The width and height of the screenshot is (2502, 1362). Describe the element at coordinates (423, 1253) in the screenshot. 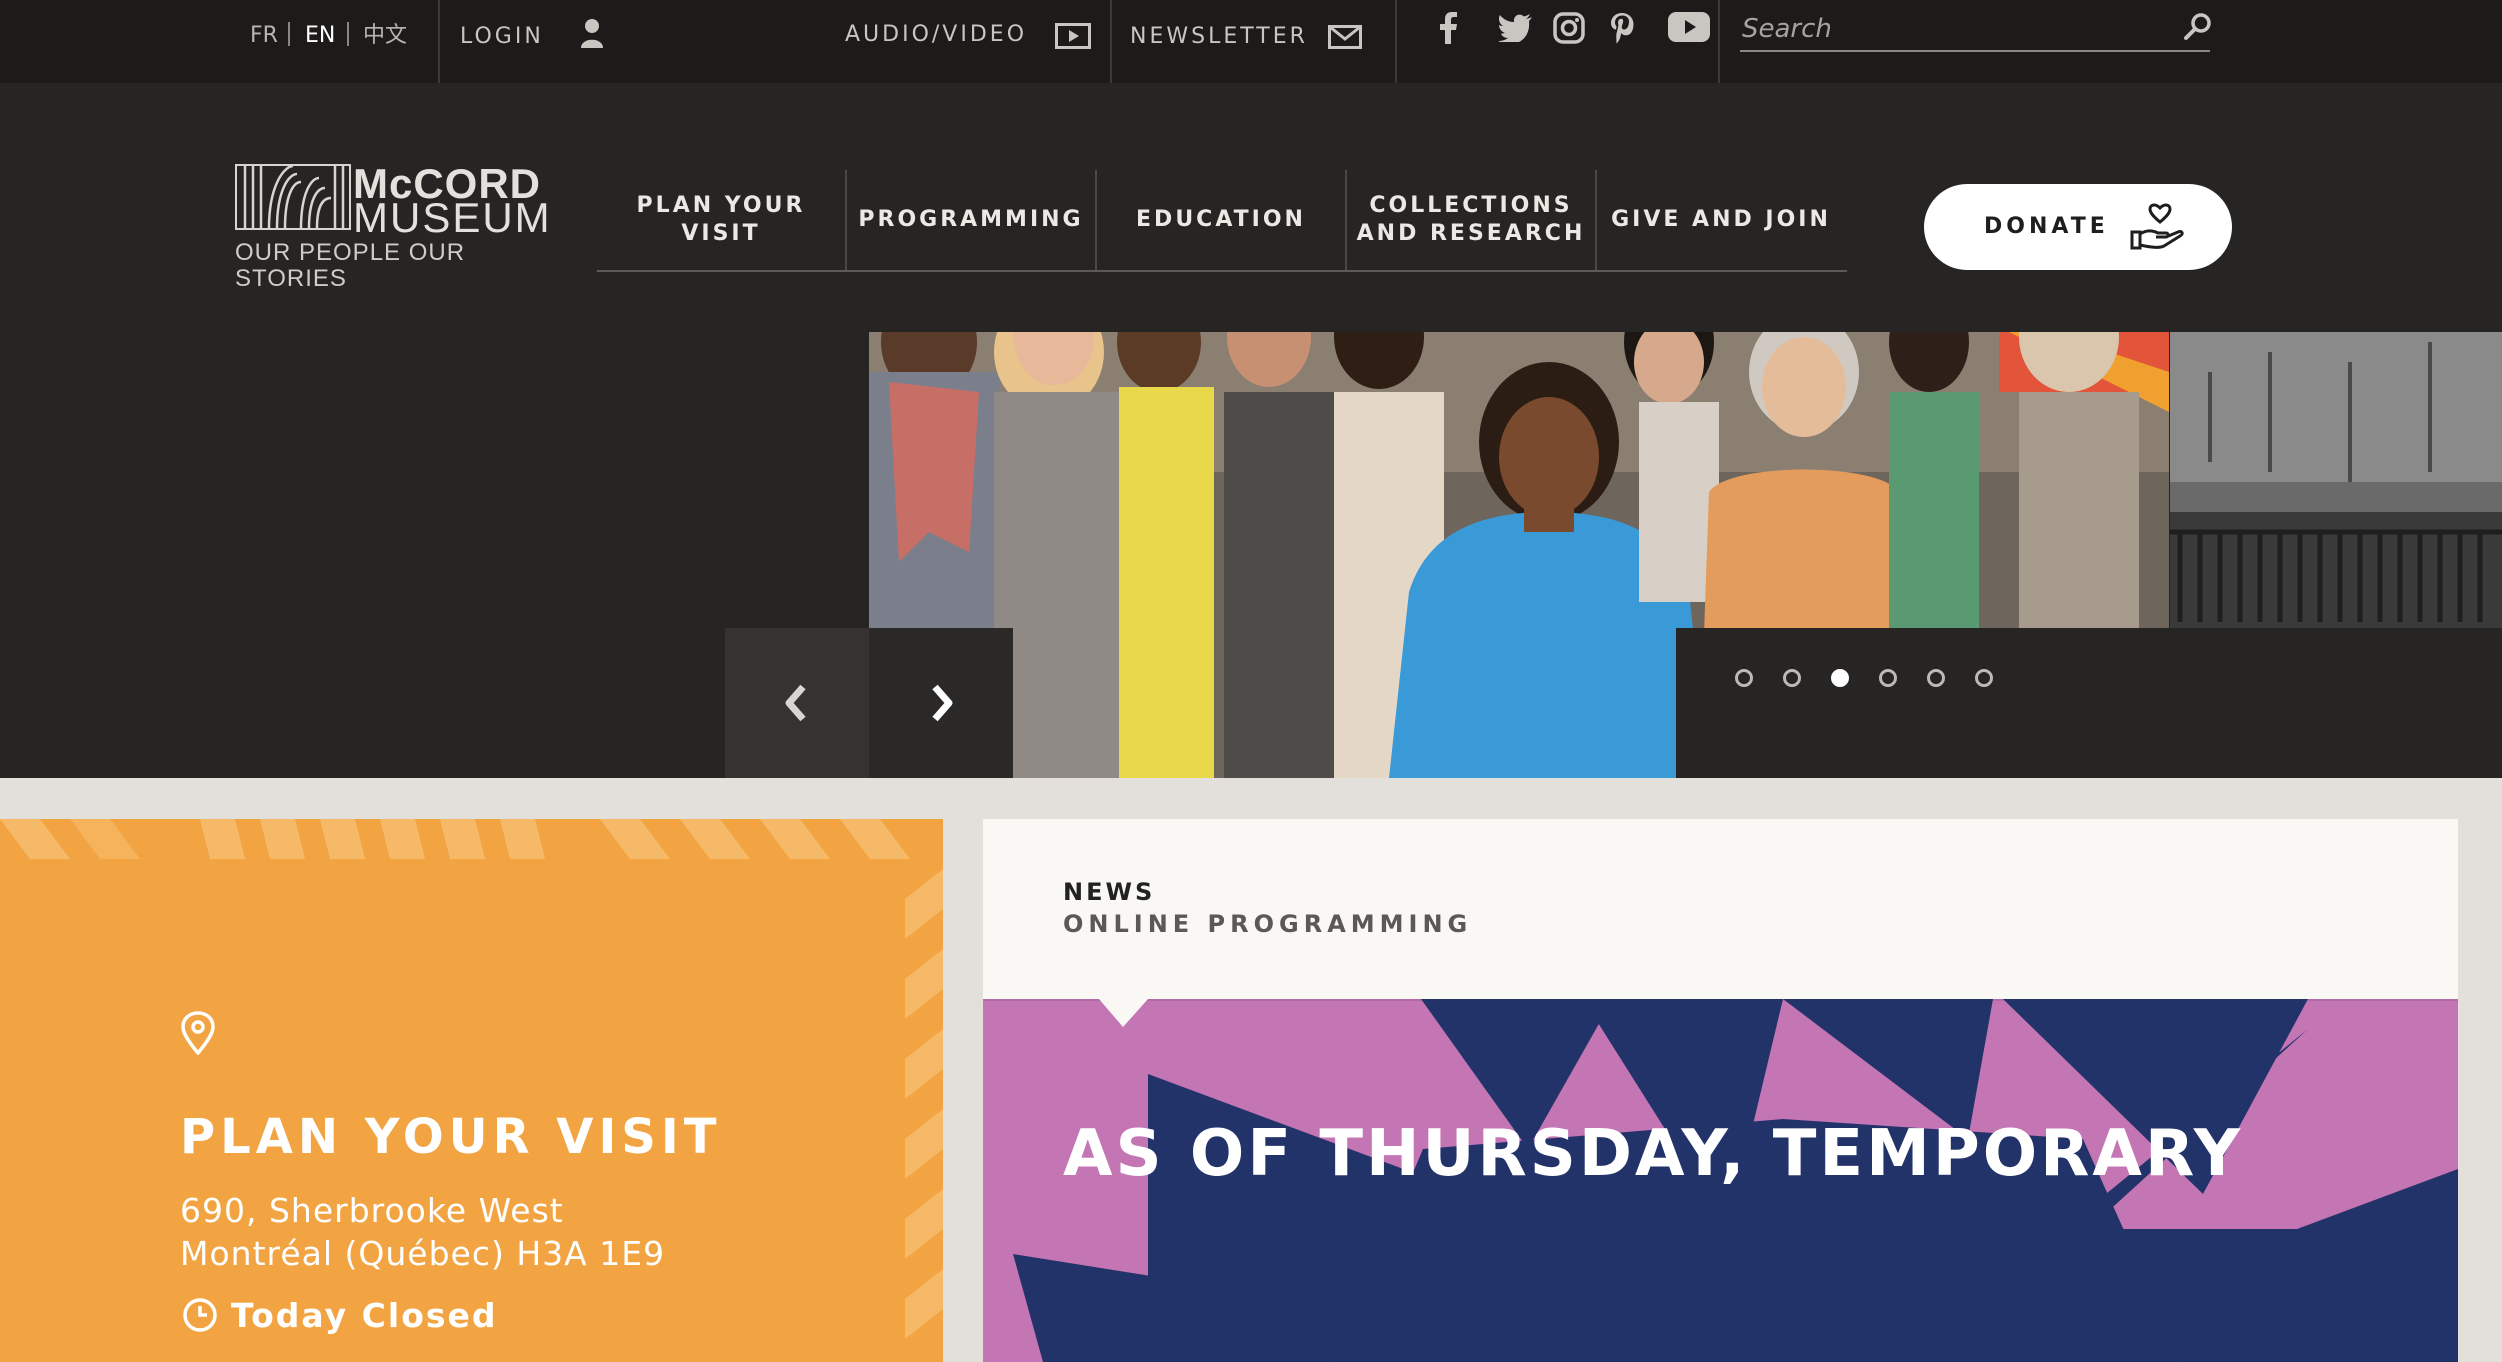

I see `visit-address-line-2: Montréal (Québec) H3A 1E9` at that location.